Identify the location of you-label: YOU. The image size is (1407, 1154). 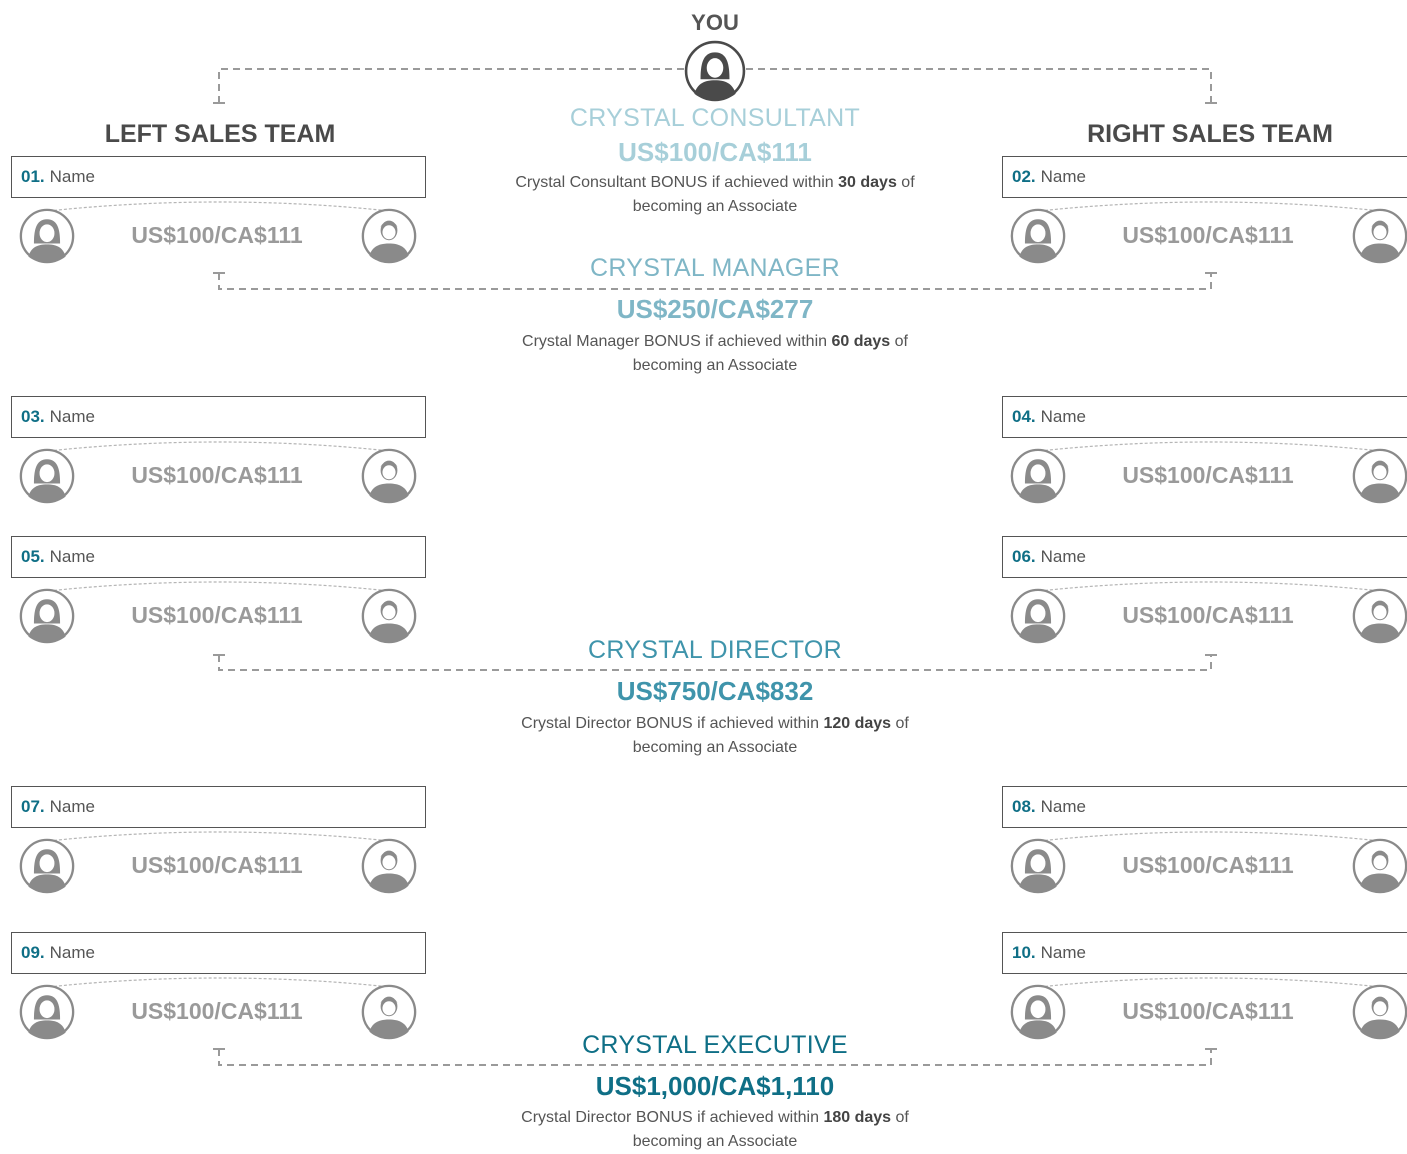
(715, 22).